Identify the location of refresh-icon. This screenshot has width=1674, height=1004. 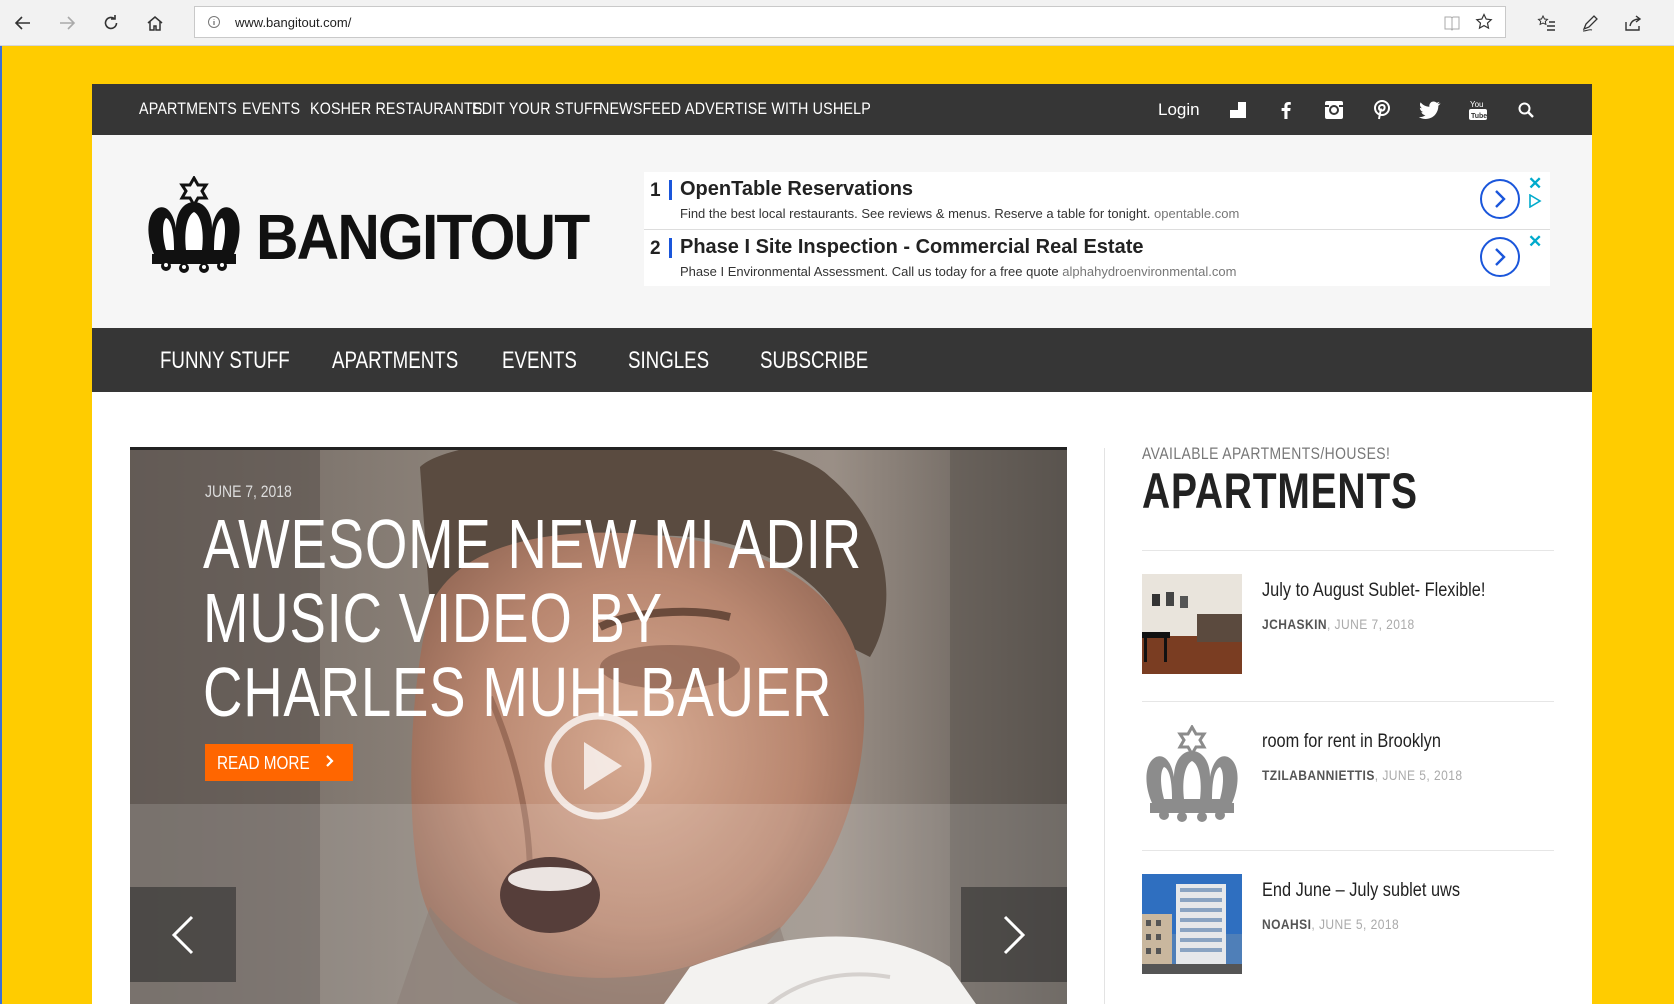
(111, 22).